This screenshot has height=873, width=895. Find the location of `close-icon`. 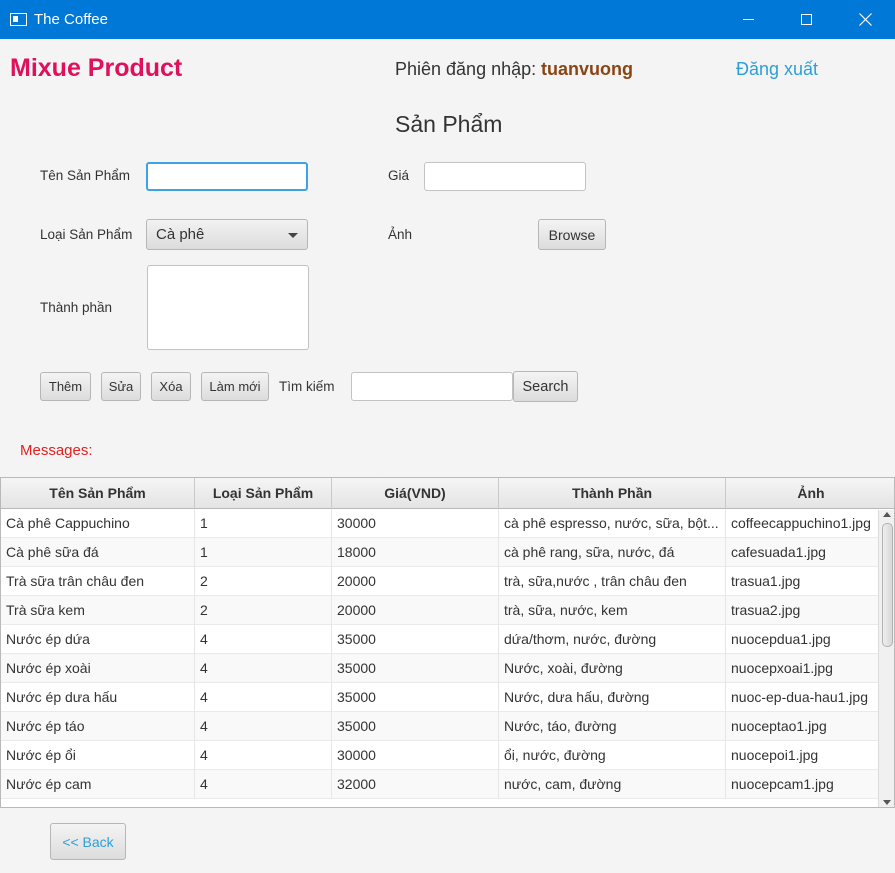

close-icon is located at coordinates (865, 19).